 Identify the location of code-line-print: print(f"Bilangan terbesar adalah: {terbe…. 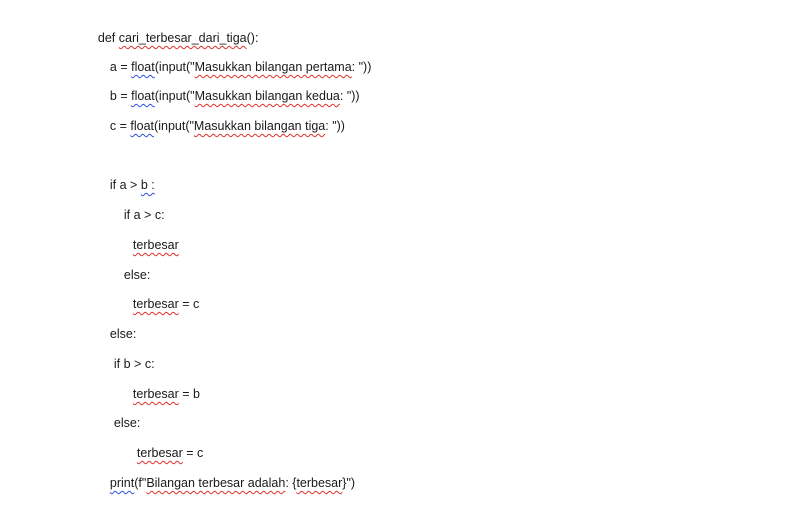
(225, 483).